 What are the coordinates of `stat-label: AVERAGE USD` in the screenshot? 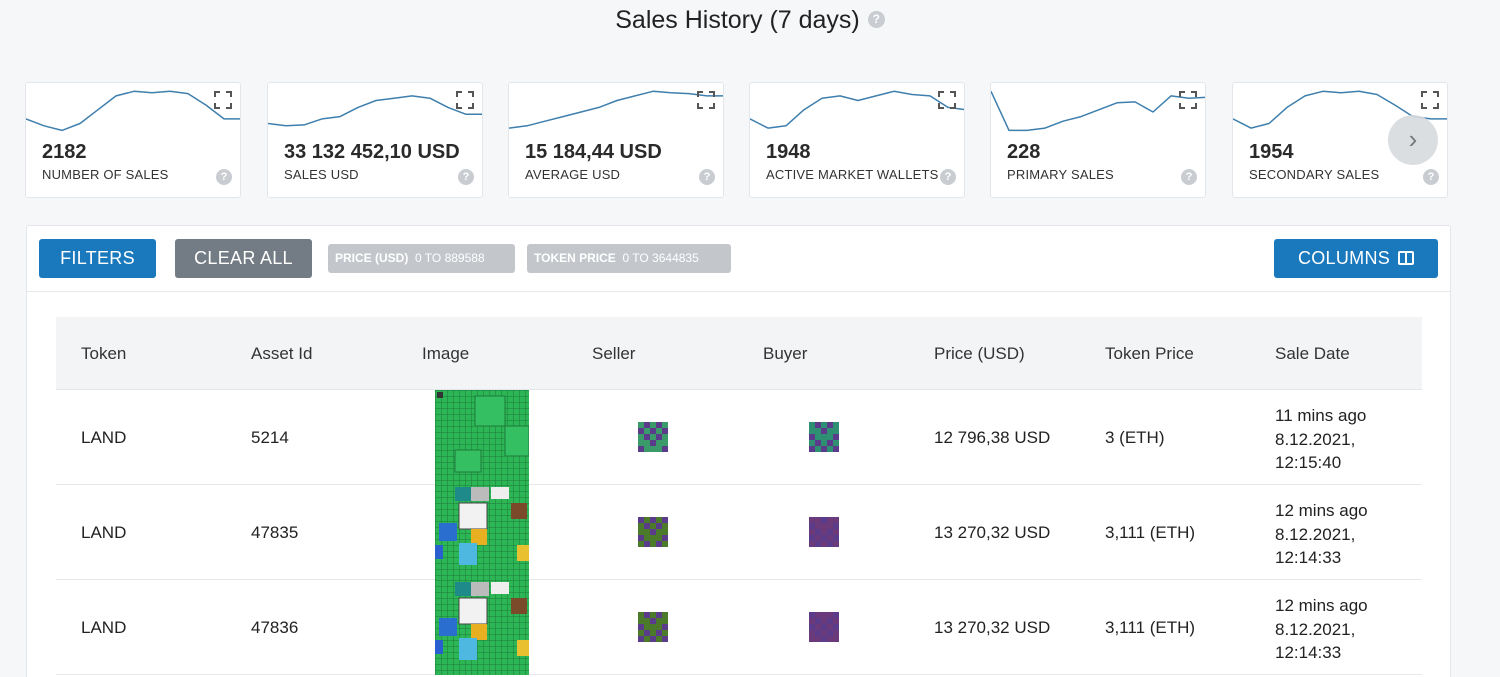 It's located at (573, 174).